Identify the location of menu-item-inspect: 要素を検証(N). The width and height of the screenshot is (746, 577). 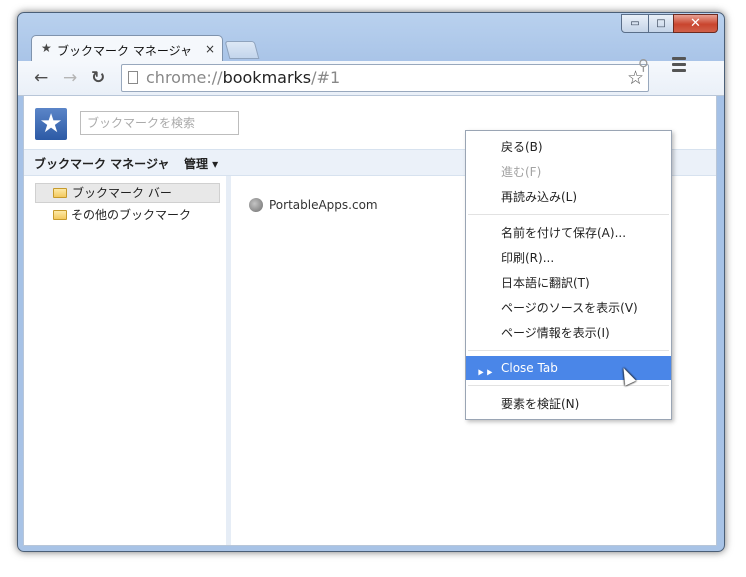
(568, 404).